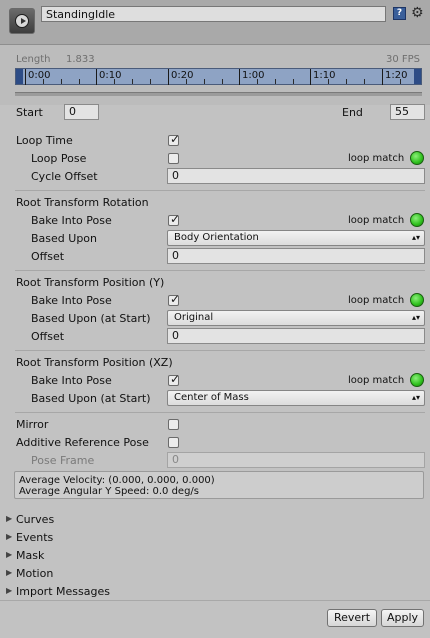 The image size is (430, 638). What do you see at coordinates (82, 442) in the screenshot?
I see `additive-reference-pose-label: Additive Reference Pose` at bounding box center [82, 442].